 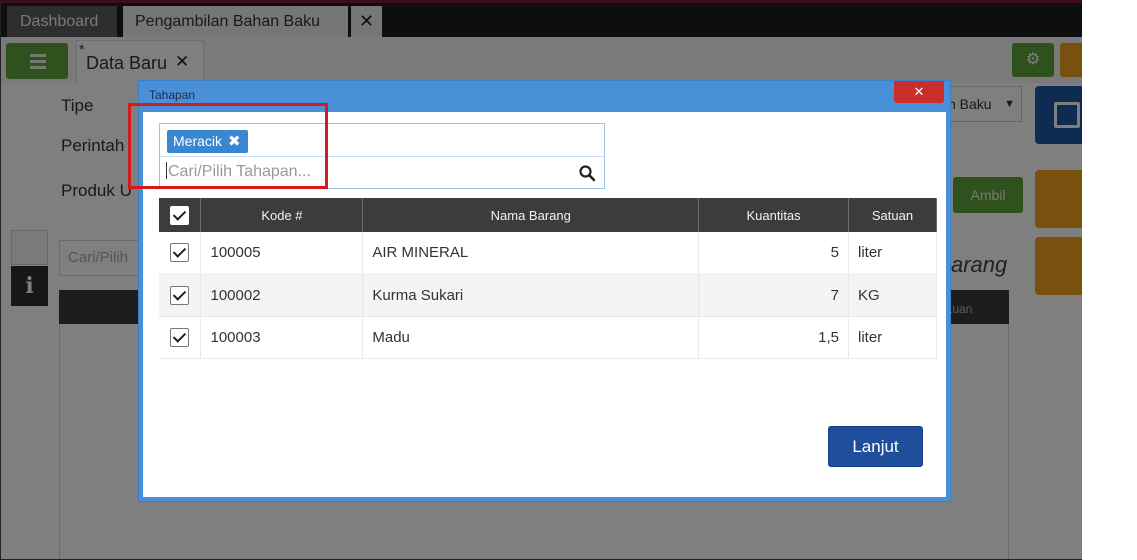 I want to click on lanjut-button: Lanjut, so click(x=875, y=446).